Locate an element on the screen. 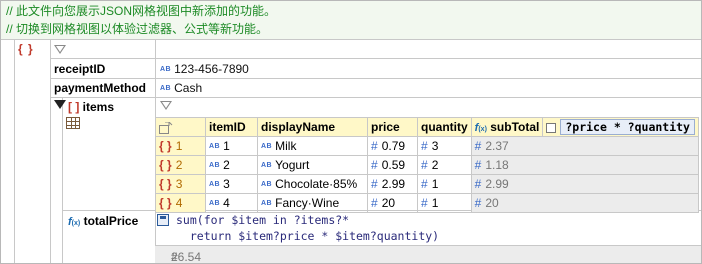 The height and width of the screenshot is (264, 702). cell-text: 0.59 is located at coordinates (393, 165).